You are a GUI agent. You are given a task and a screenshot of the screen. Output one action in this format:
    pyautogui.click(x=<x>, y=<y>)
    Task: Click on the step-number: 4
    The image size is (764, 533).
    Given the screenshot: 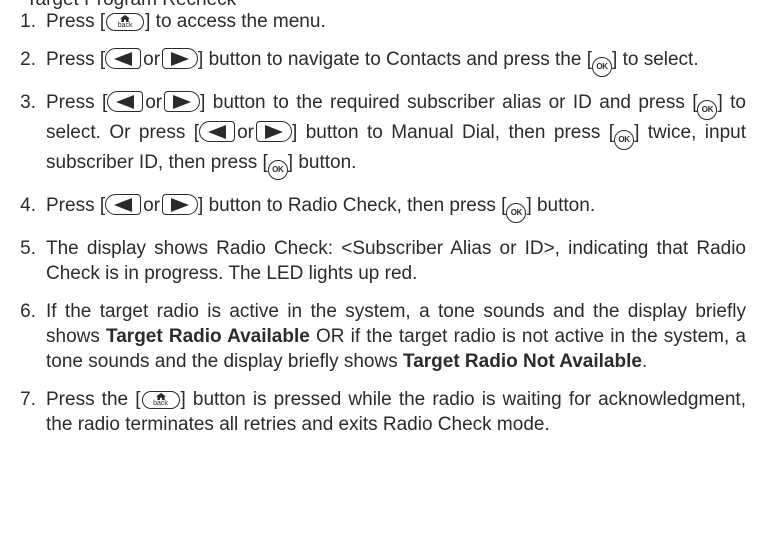 What is the action you would take?
    pyautogui.click(x=22, y=205)
    